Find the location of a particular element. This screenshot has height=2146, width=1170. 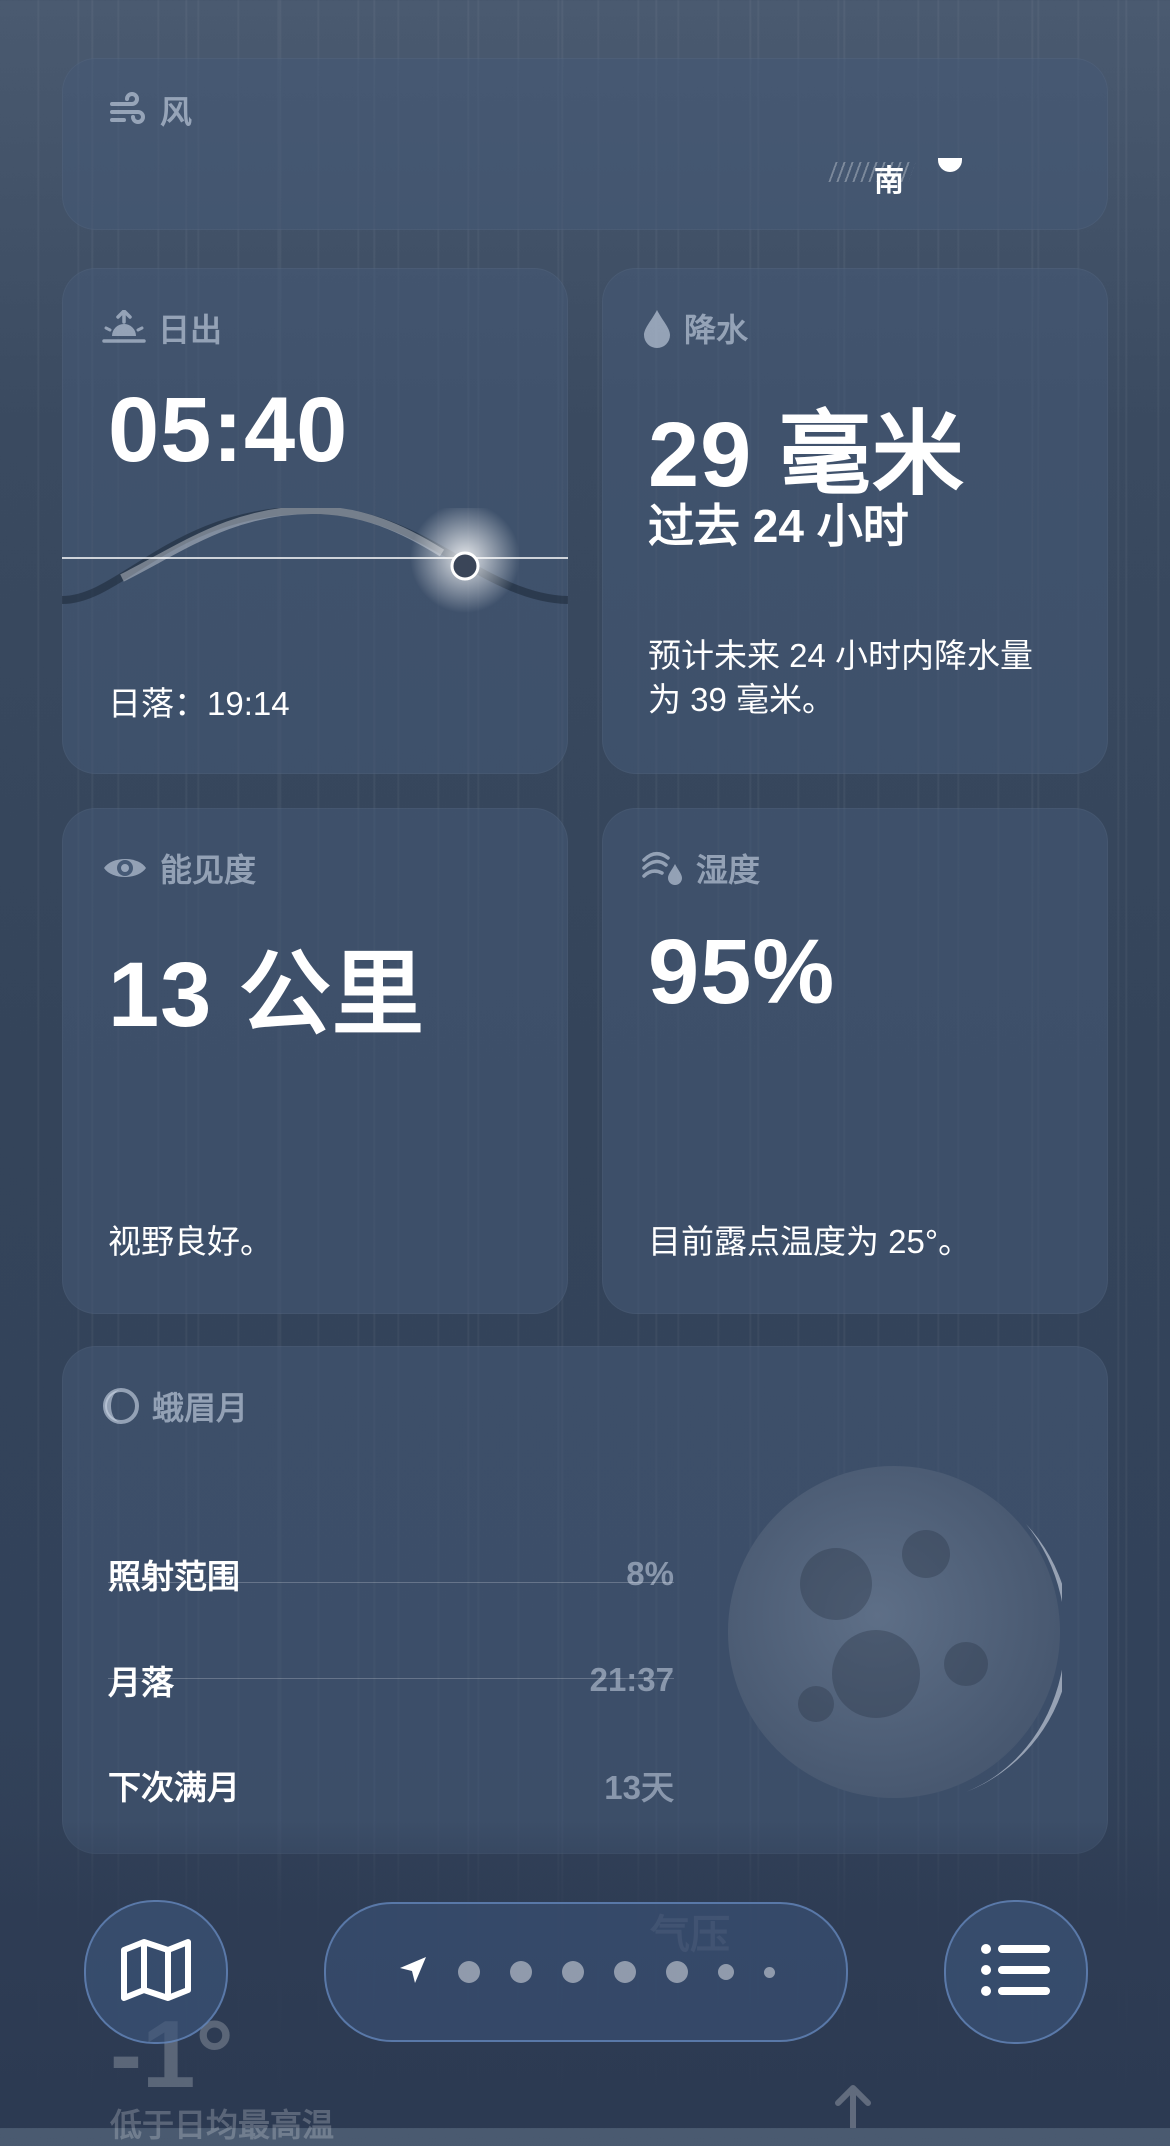

map-icon is located at coordinates (156, 1972).